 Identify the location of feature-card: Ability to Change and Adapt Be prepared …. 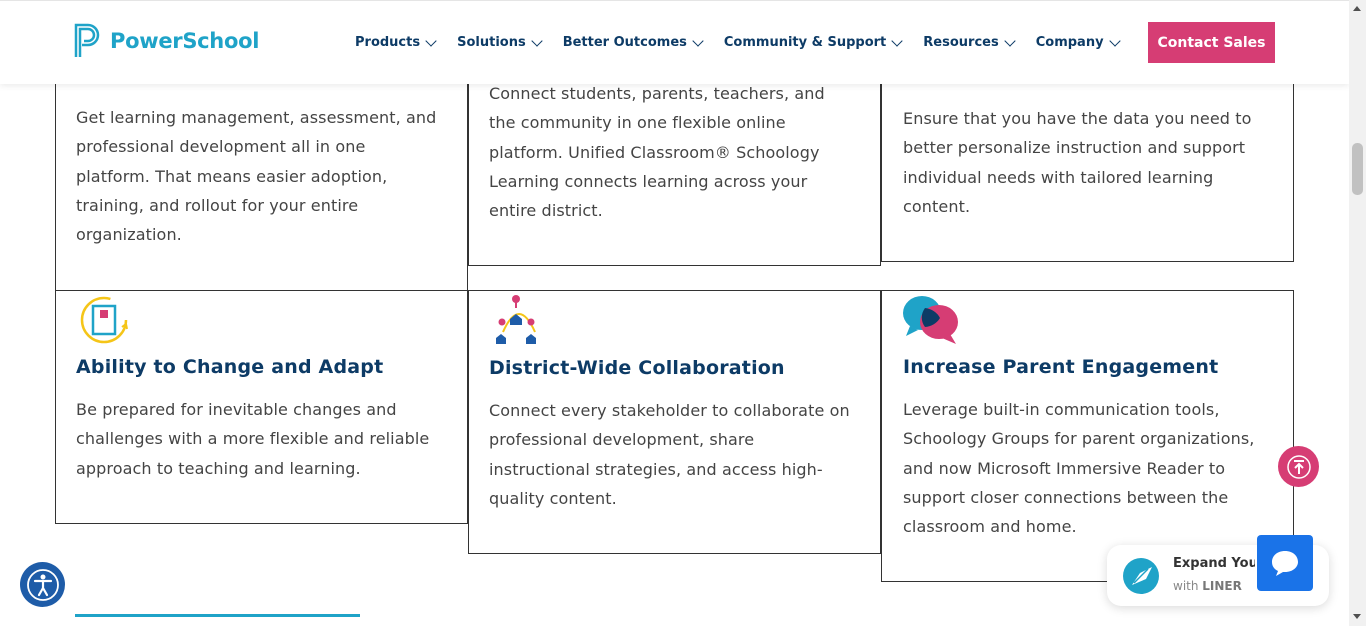
(261, 407).